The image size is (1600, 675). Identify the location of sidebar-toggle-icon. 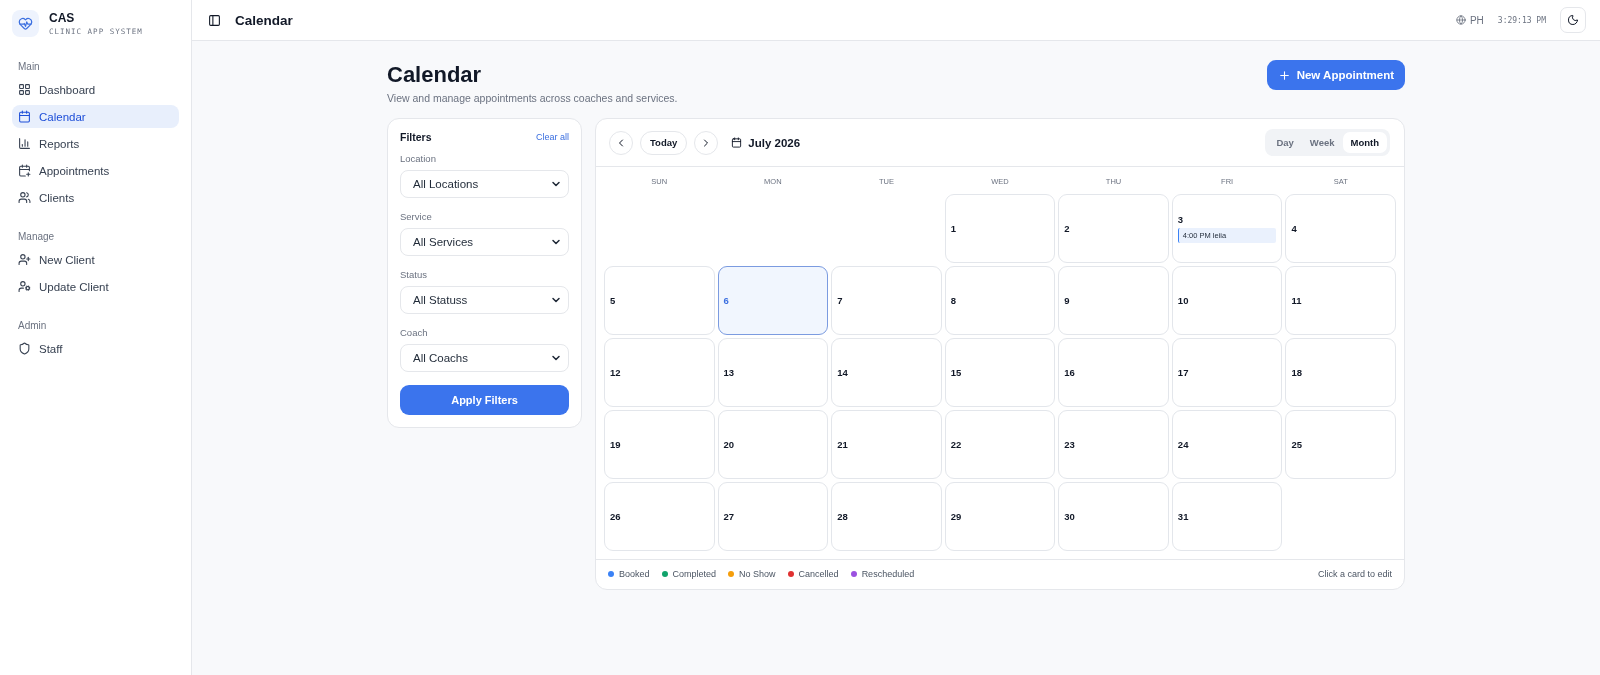
(214, 20).